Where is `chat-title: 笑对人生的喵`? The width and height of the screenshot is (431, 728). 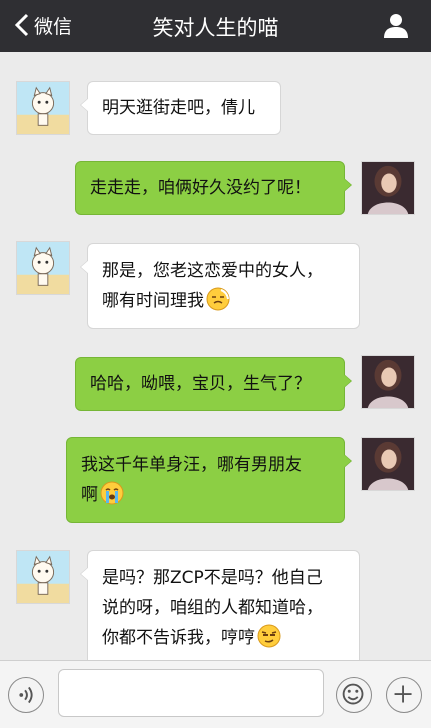 chat-title: 笑对人生的喵 is located at coordinates (215, 28).